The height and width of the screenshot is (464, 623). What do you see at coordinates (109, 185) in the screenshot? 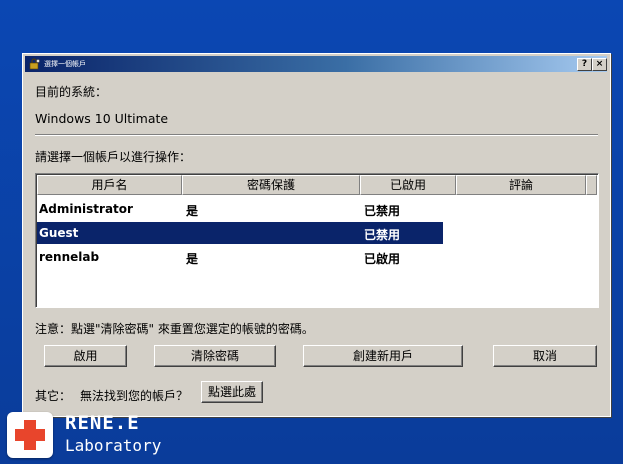
I see `column-header-username: 用戶名` at bounding box center [109, 185].